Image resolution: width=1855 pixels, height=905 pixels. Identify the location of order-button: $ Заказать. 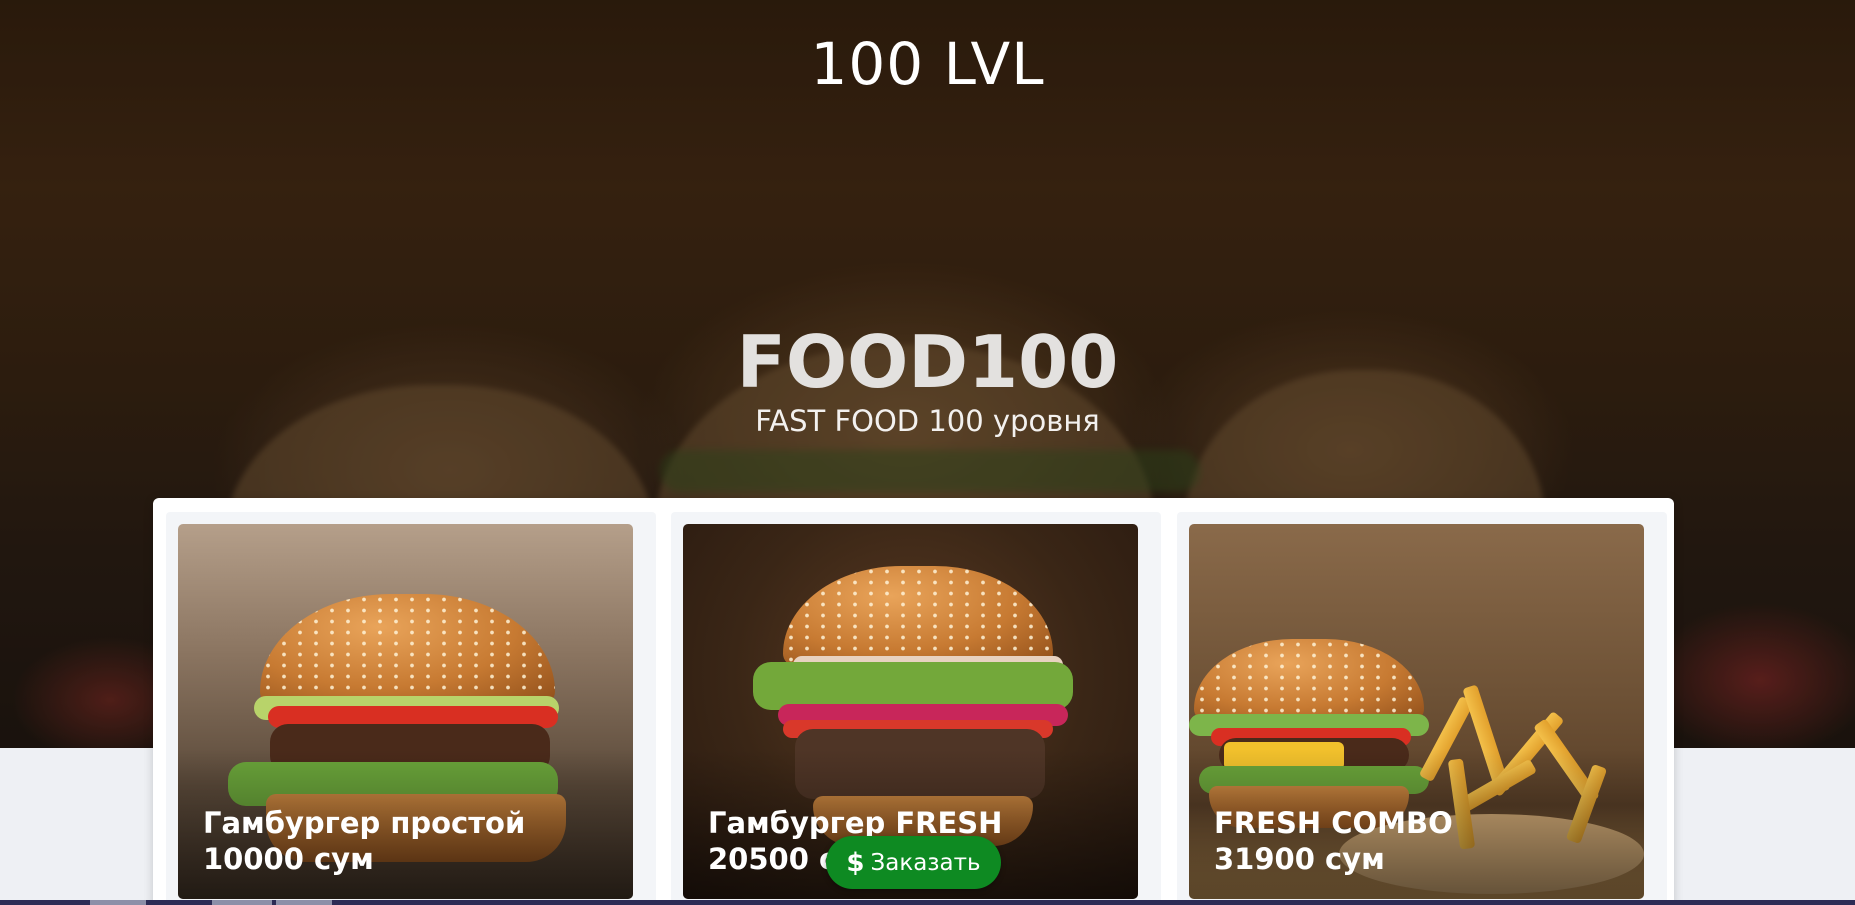
(913, 862).